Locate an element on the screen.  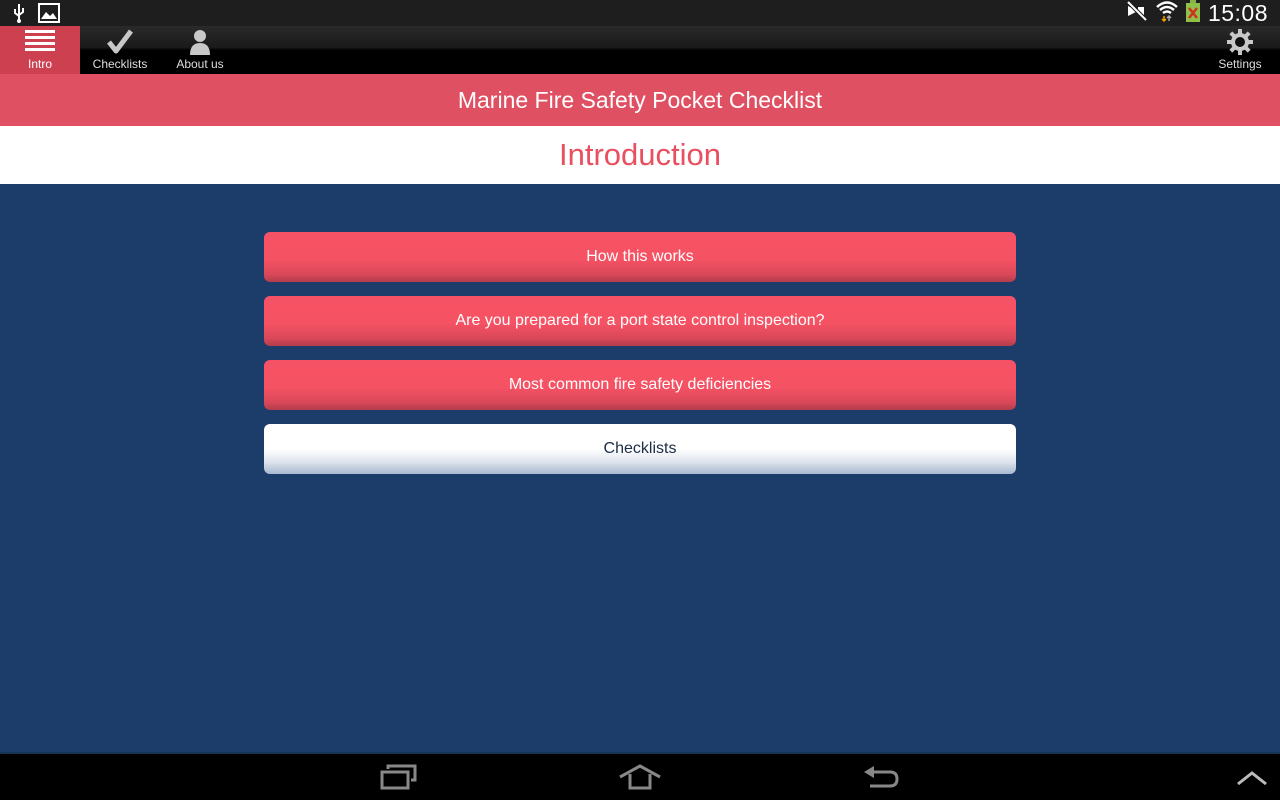
tab-intro-label: Intro is located at coordinates (39, 64).